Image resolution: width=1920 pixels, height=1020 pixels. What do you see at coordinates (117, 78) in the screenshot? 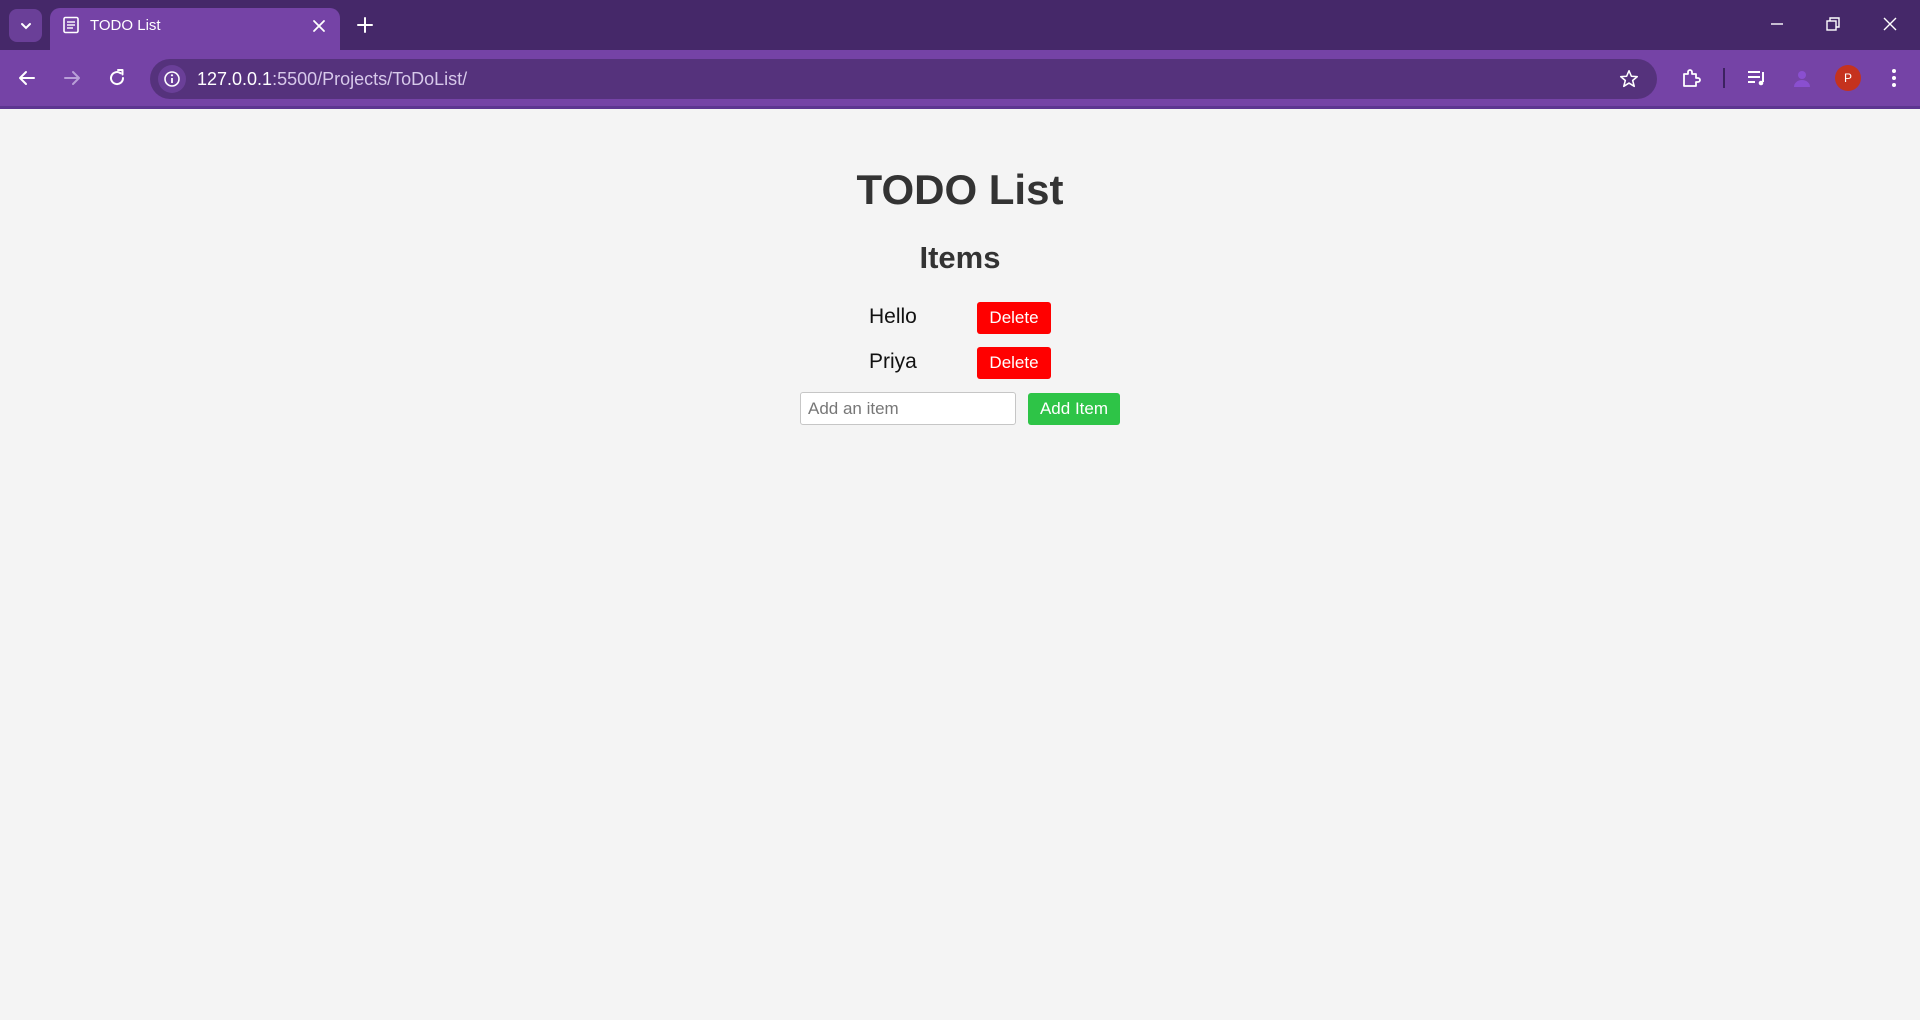
I see `reload-icon` at bounding box center [117, 78].